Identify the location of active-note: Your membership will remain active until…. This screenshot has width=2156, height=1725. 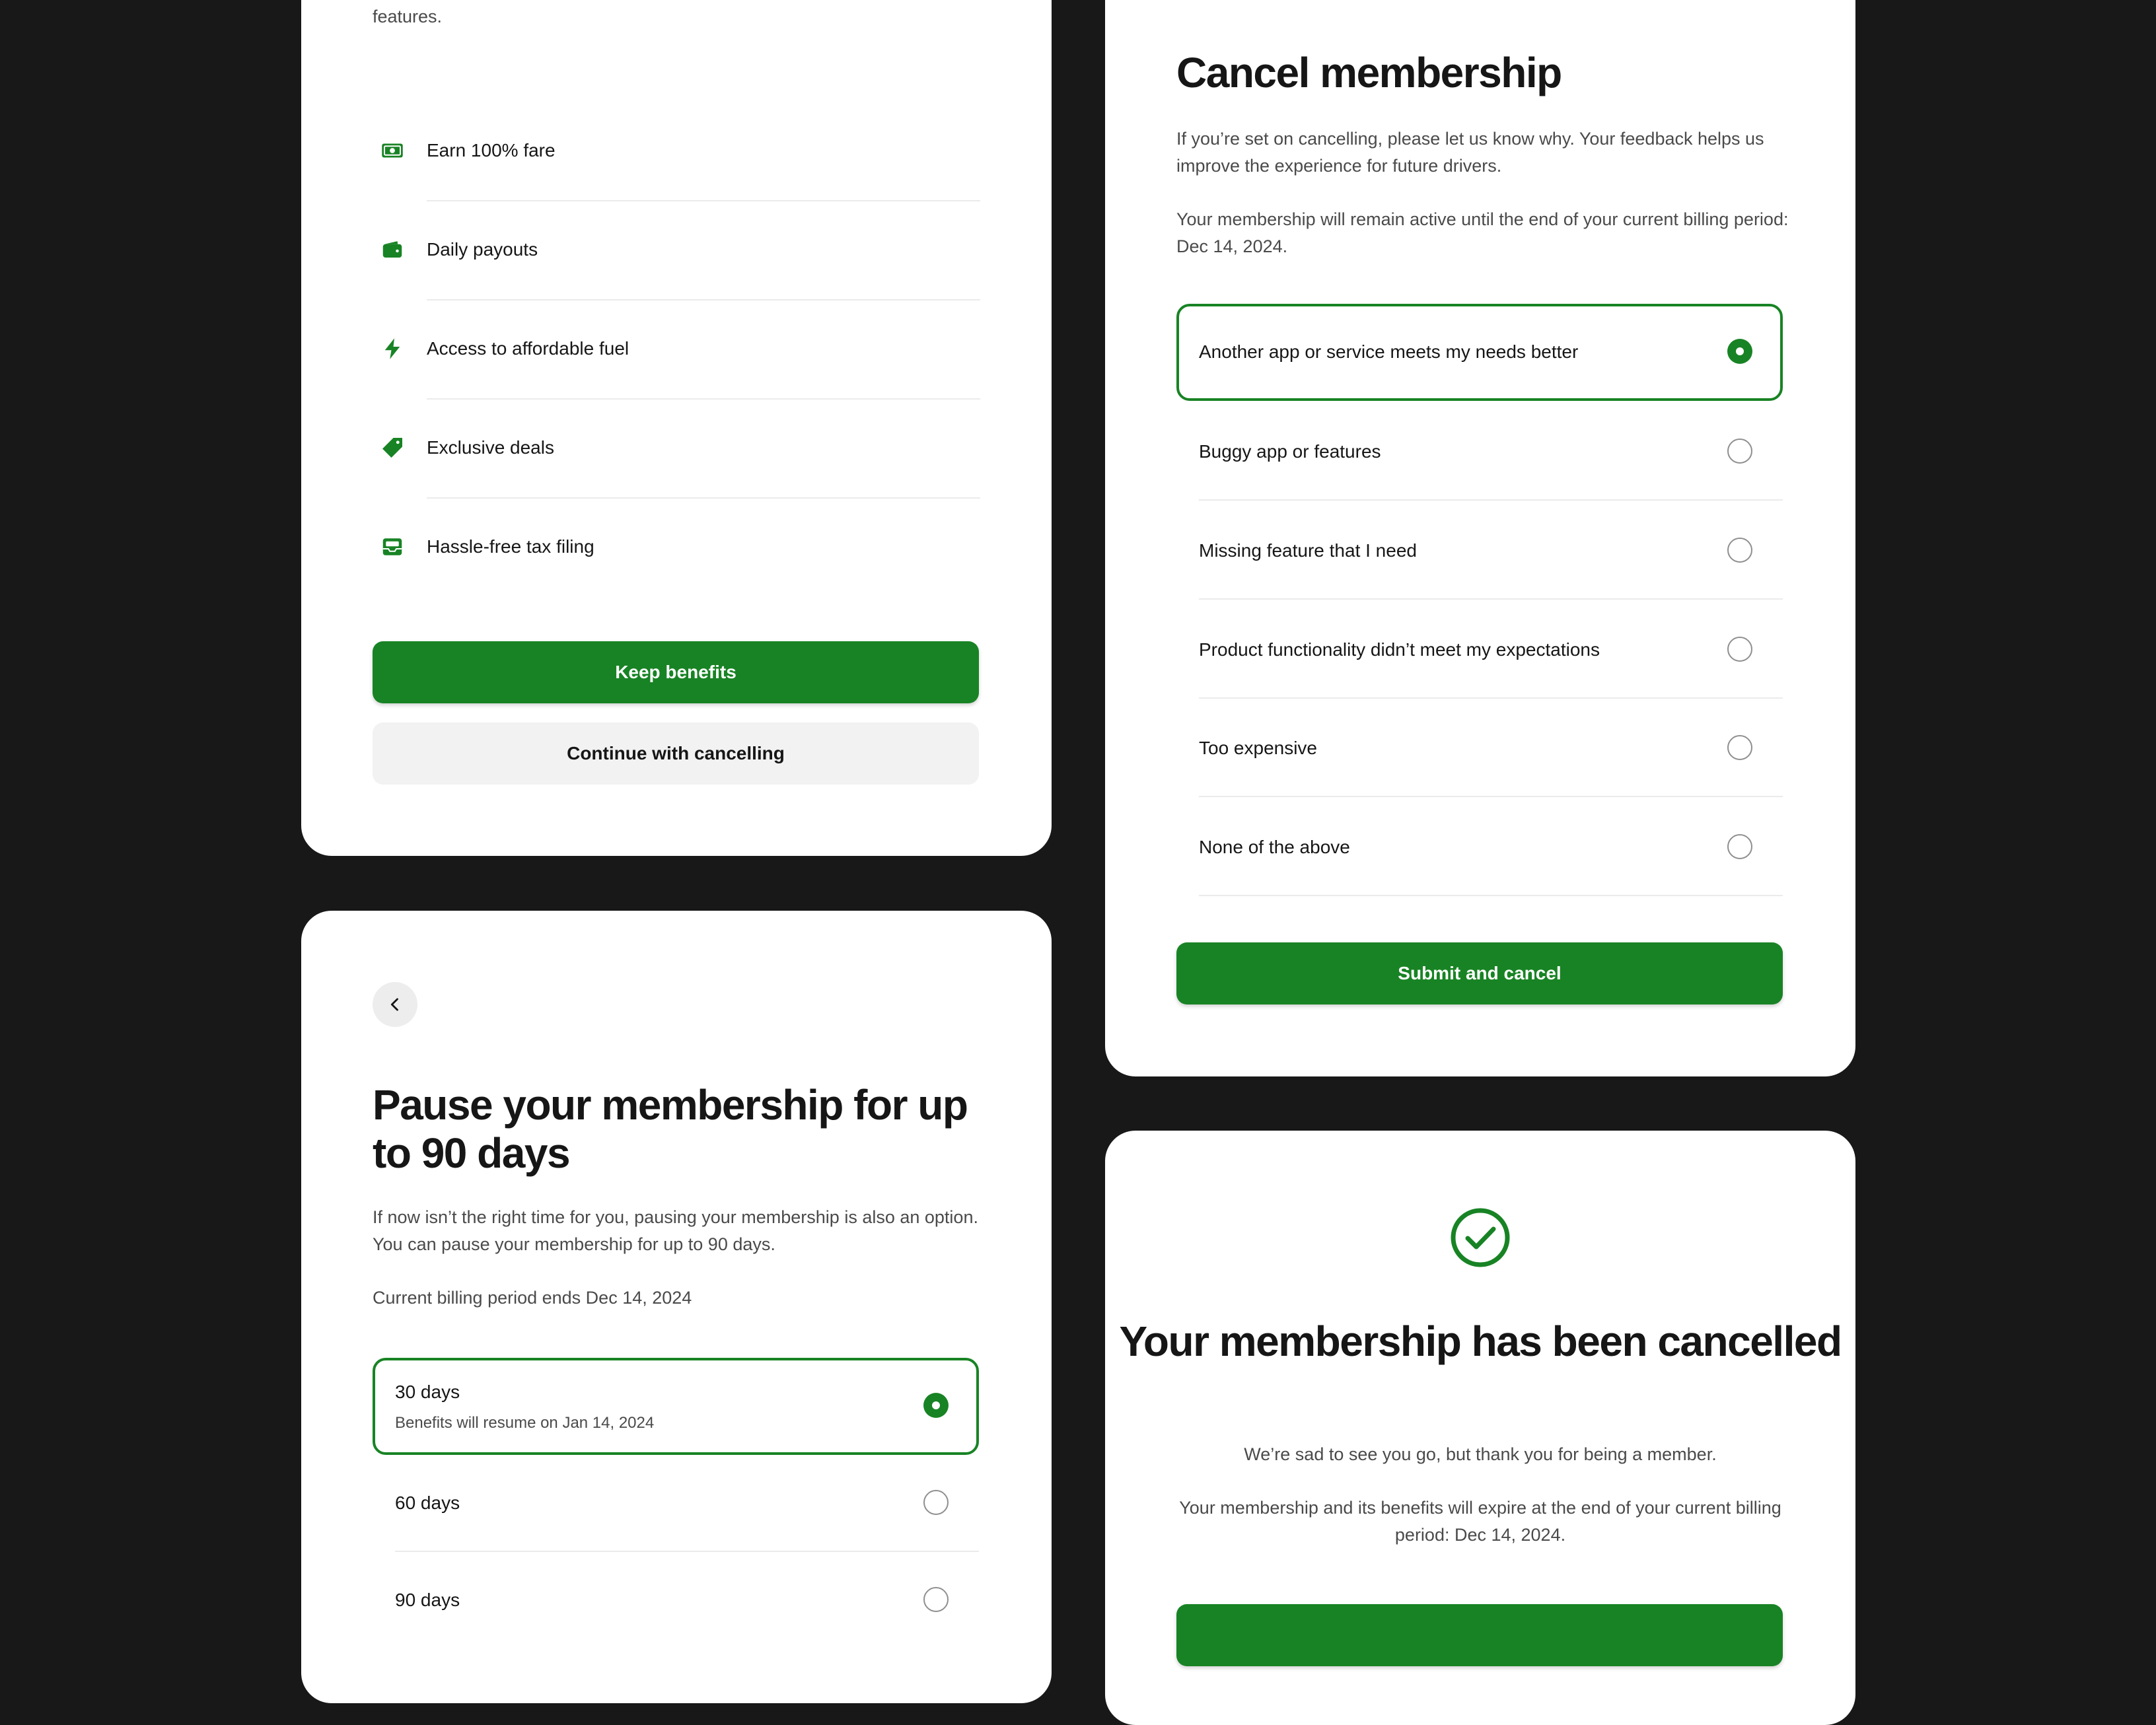
(1482, 233).